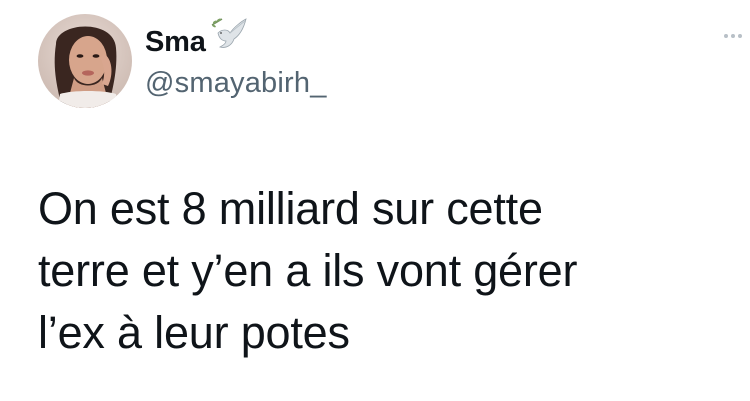 Image resolution: width=750 pixels, height=401 pixels. Describe the element at coordinates (736, 36) in the screenshot. I see `more-options-icon` at that location.